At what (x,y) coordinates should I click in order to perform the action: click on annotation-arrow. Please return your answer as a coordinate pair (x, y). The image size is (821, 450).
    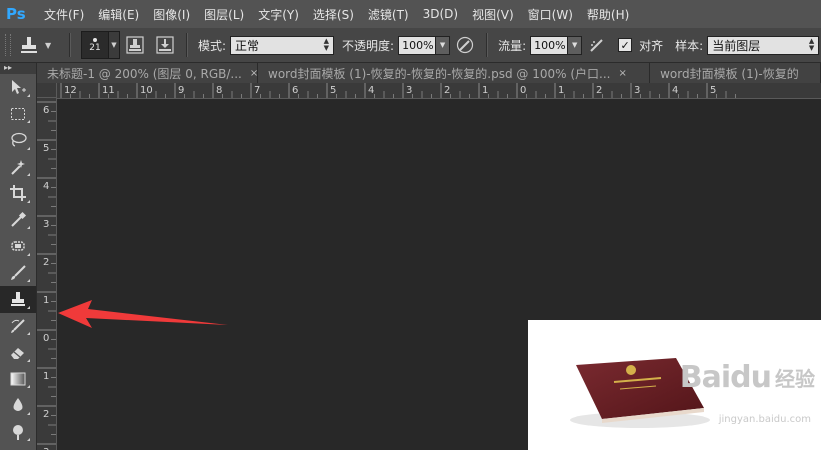
    Looking at the image, I should click on (143, 314).